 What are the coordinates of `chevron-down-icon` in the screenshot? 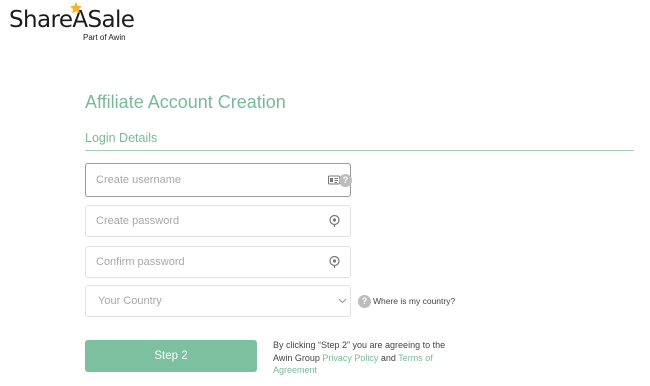 It's located at (342, 301).